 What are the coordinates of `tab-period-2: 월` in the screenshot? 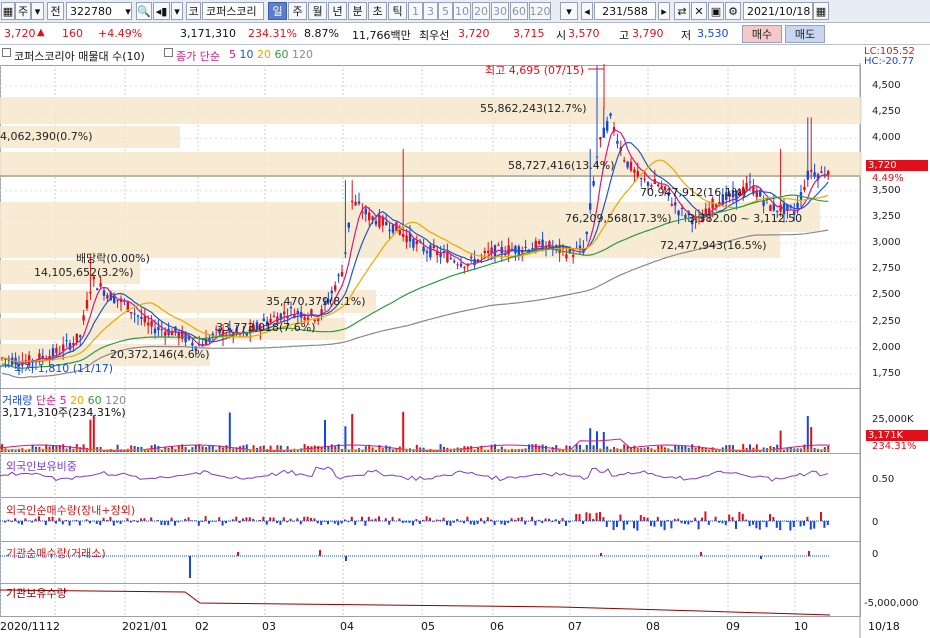 It's located at (317, 11).